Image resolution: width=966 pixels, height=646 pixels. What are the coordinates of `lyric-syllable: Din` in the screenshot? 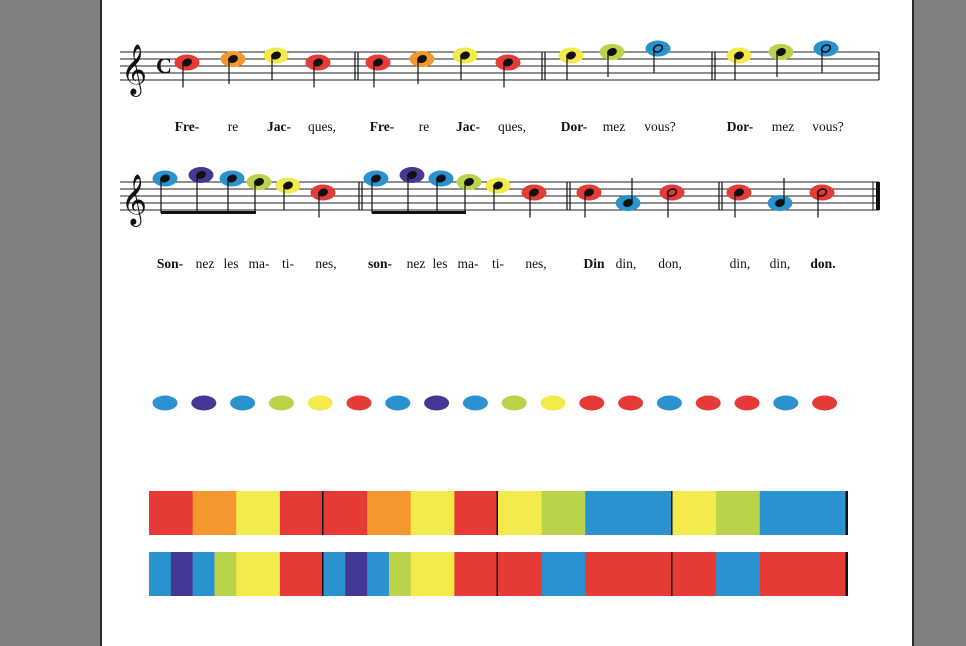 It's located at (594, 263).